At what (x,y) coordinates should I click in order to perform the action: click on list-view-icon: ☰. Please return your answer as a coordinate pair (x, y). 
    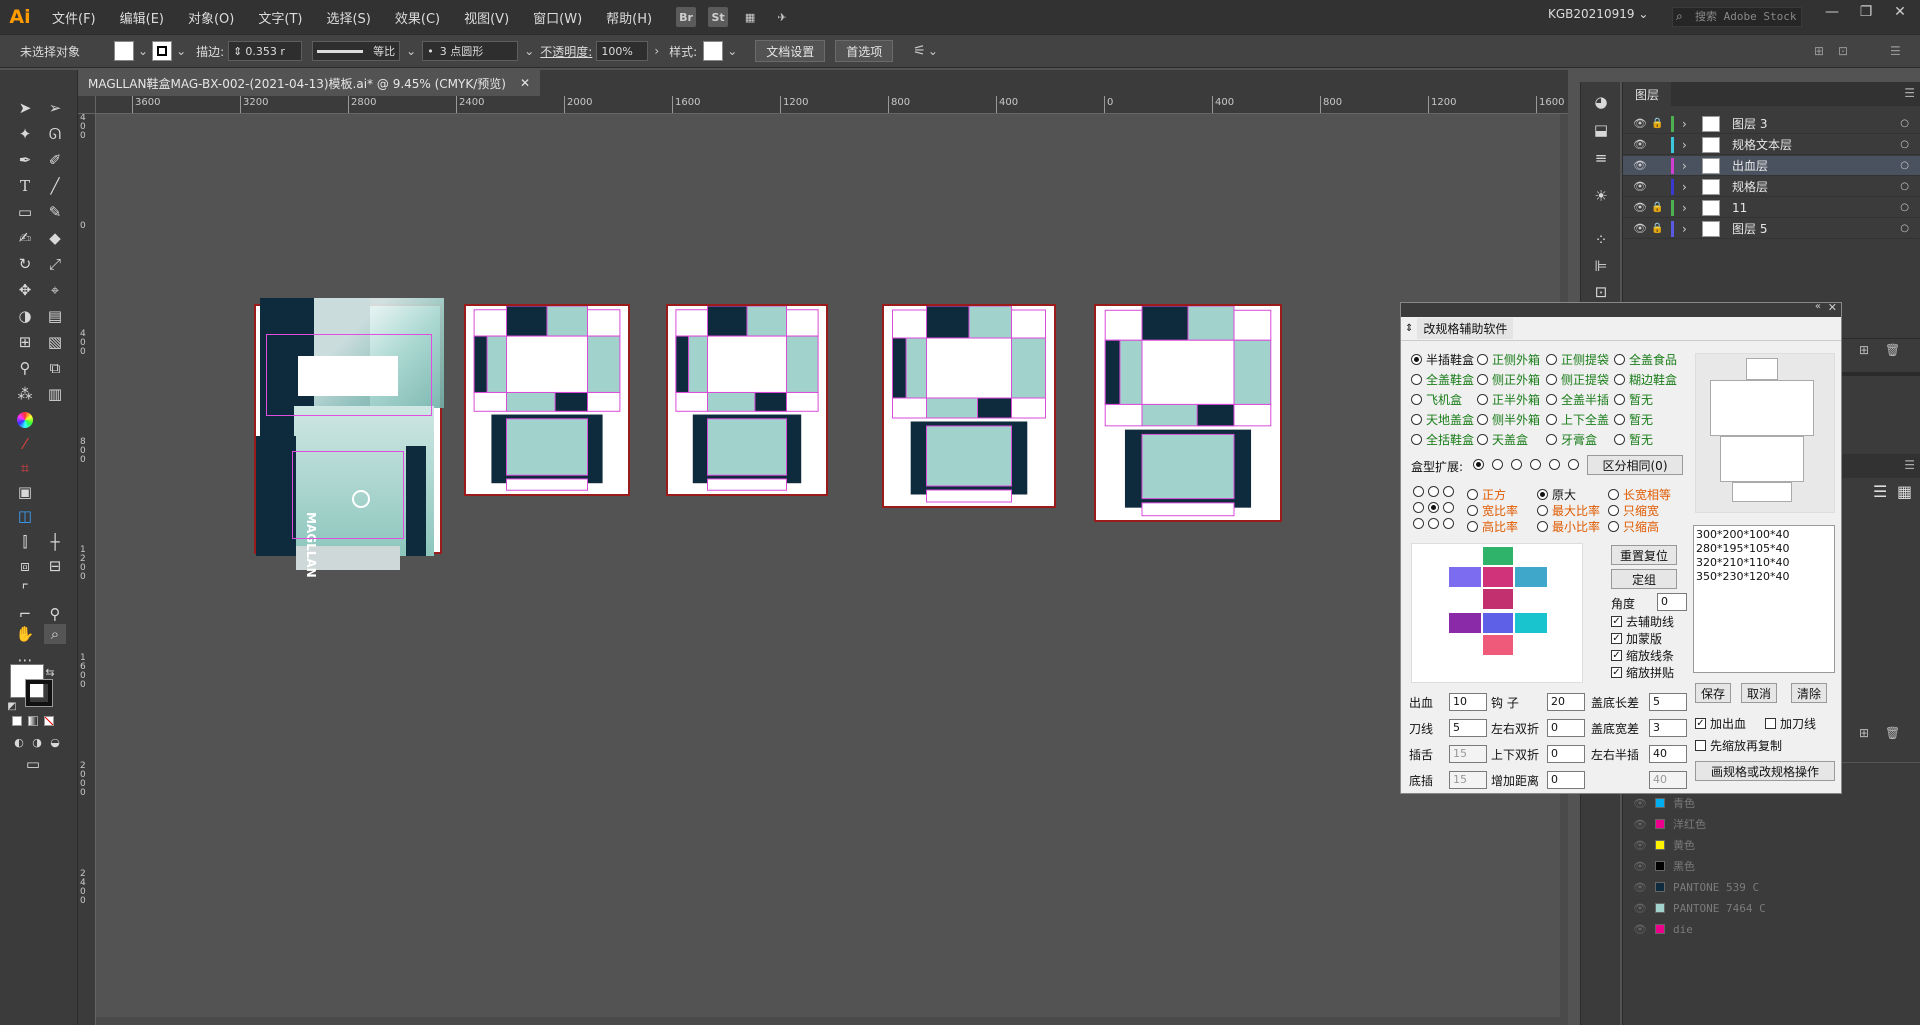
    Looking at the image, I should click on (1880, 491).